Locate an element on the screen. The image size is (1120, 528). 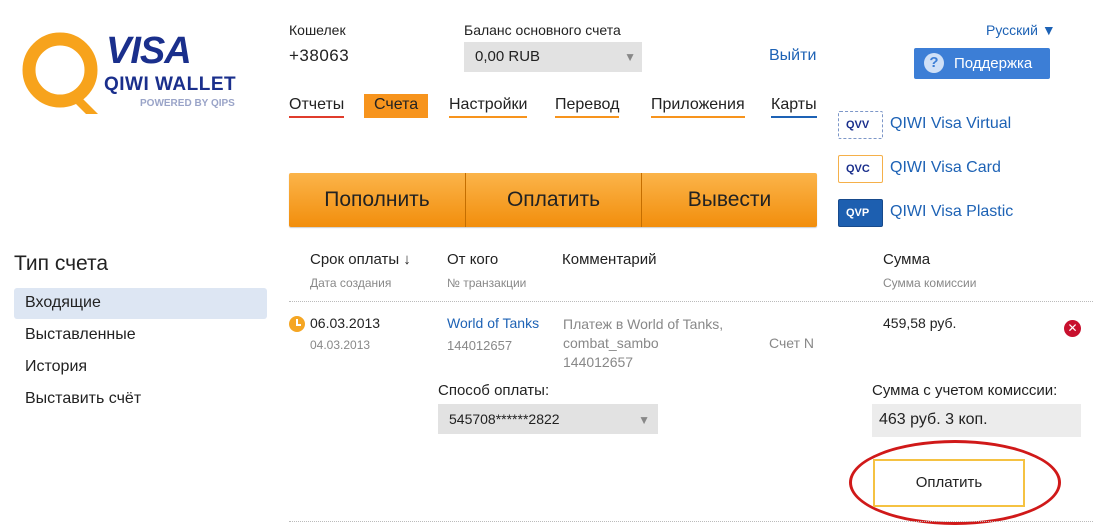
total-with-commission-label: Сумма с учетом комиссии: is located at coordinates (965, 390).